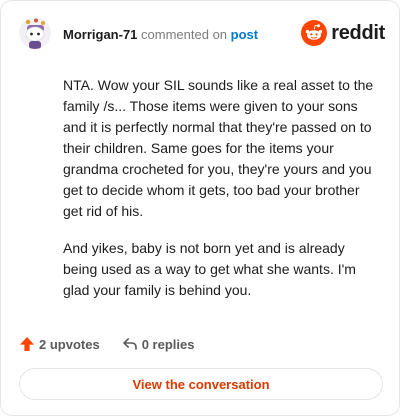 This screenshot has height=416, width=400. What do you see at coordinates (168, 344) in the screenshot?
I see `reply-count: 0 replies` at bounding box center [168, 344].